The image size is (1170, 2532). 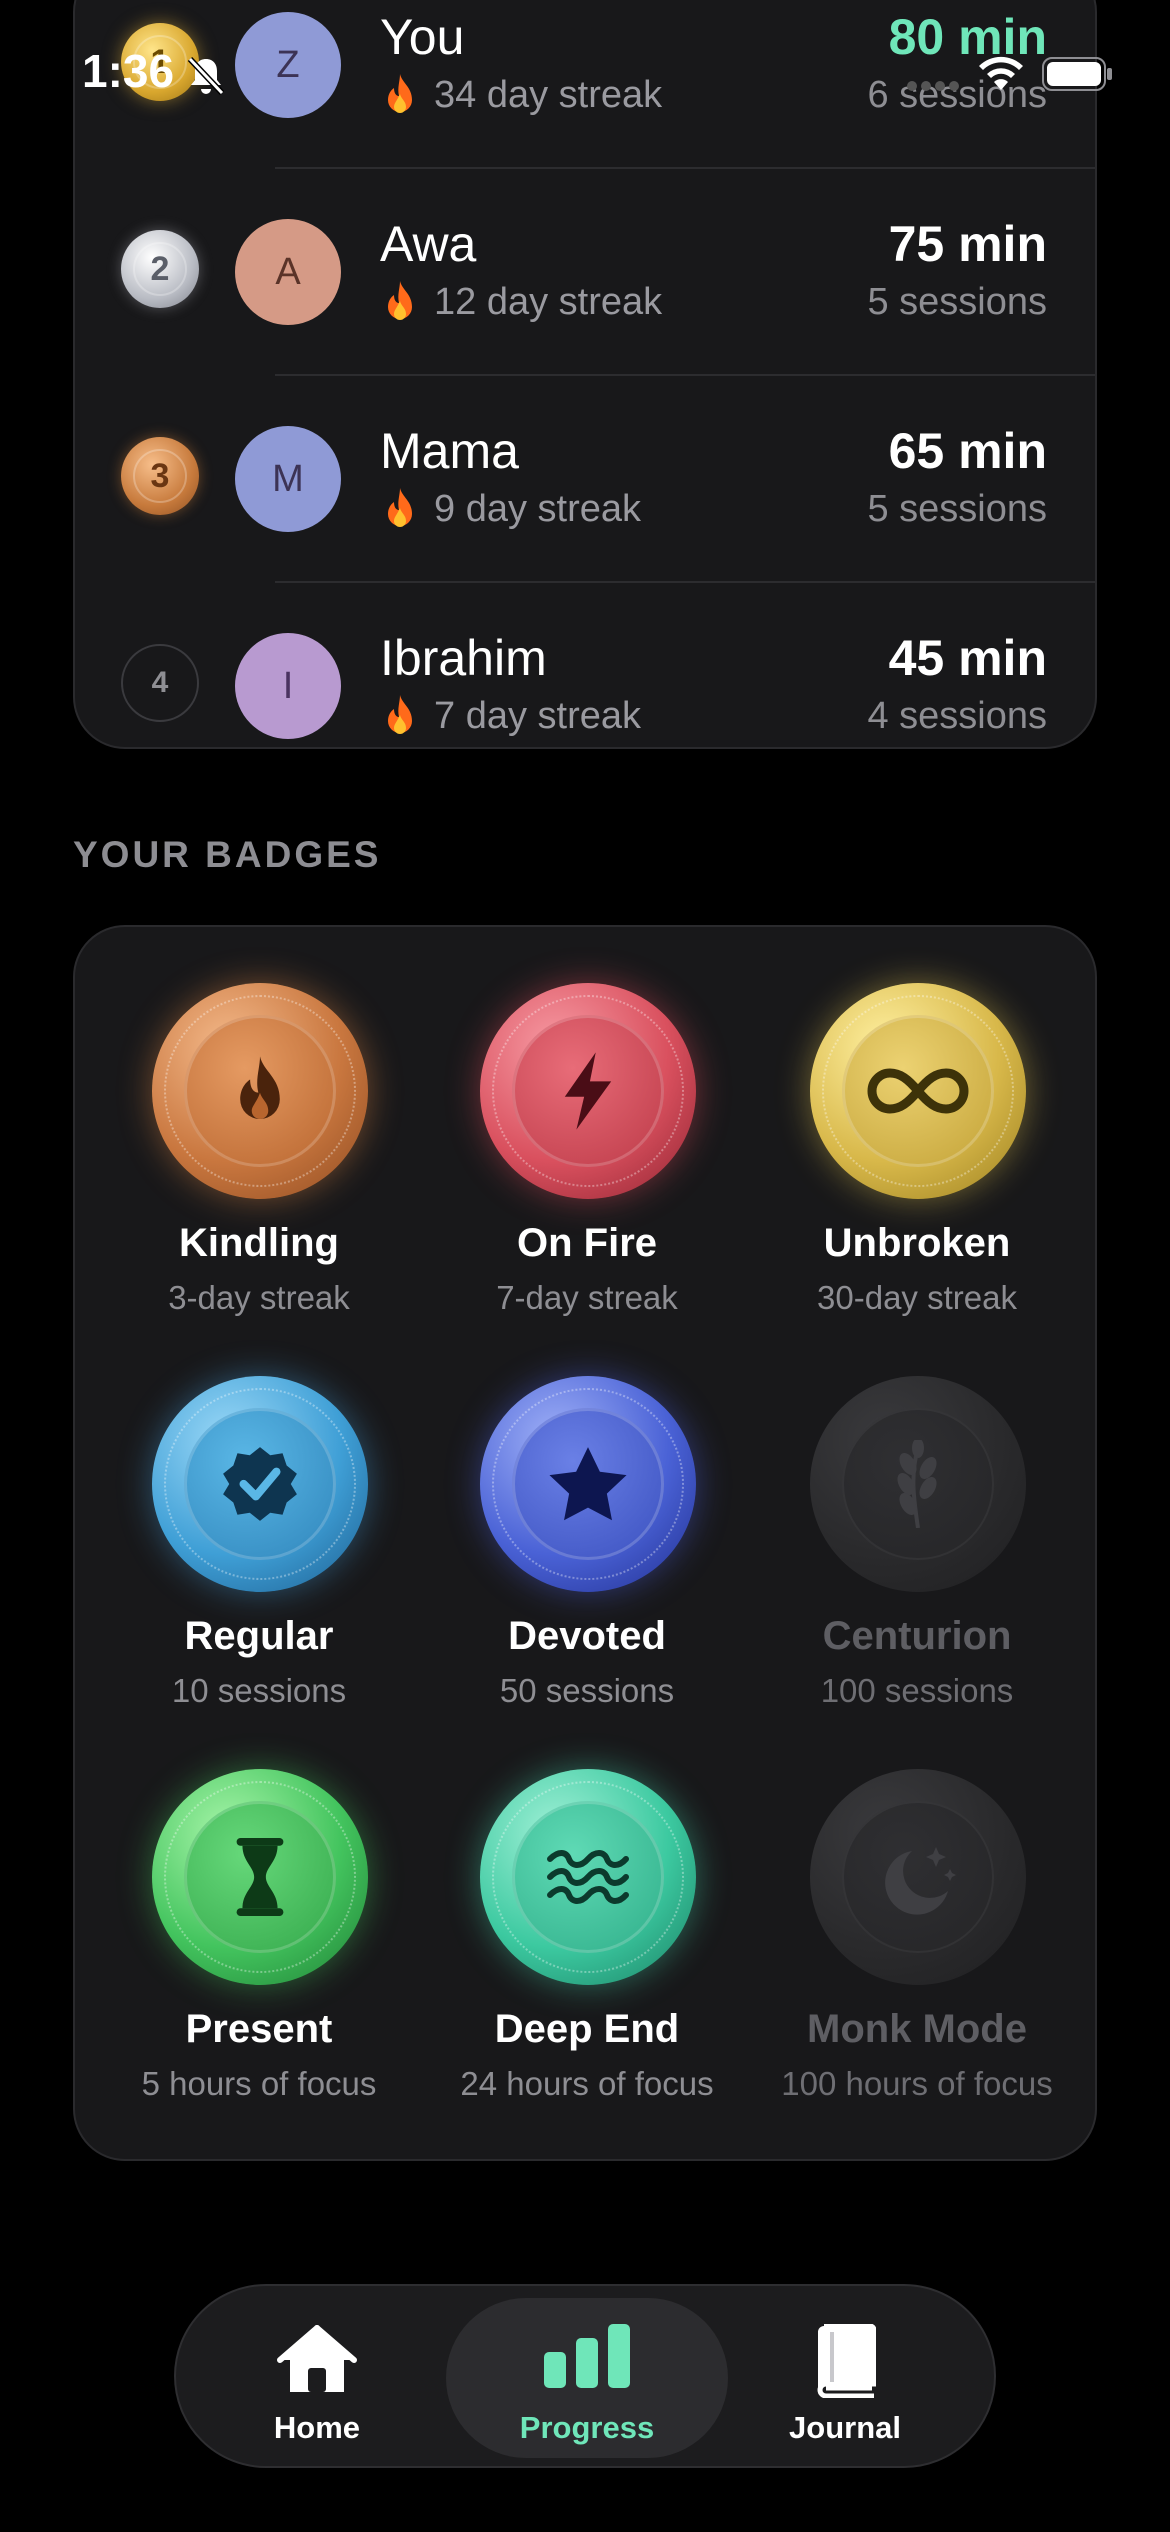 I want to click on leaderboard-row: 3 M Mama 9 day streak 65 min 5 sessions, so click(x=585, y=479).